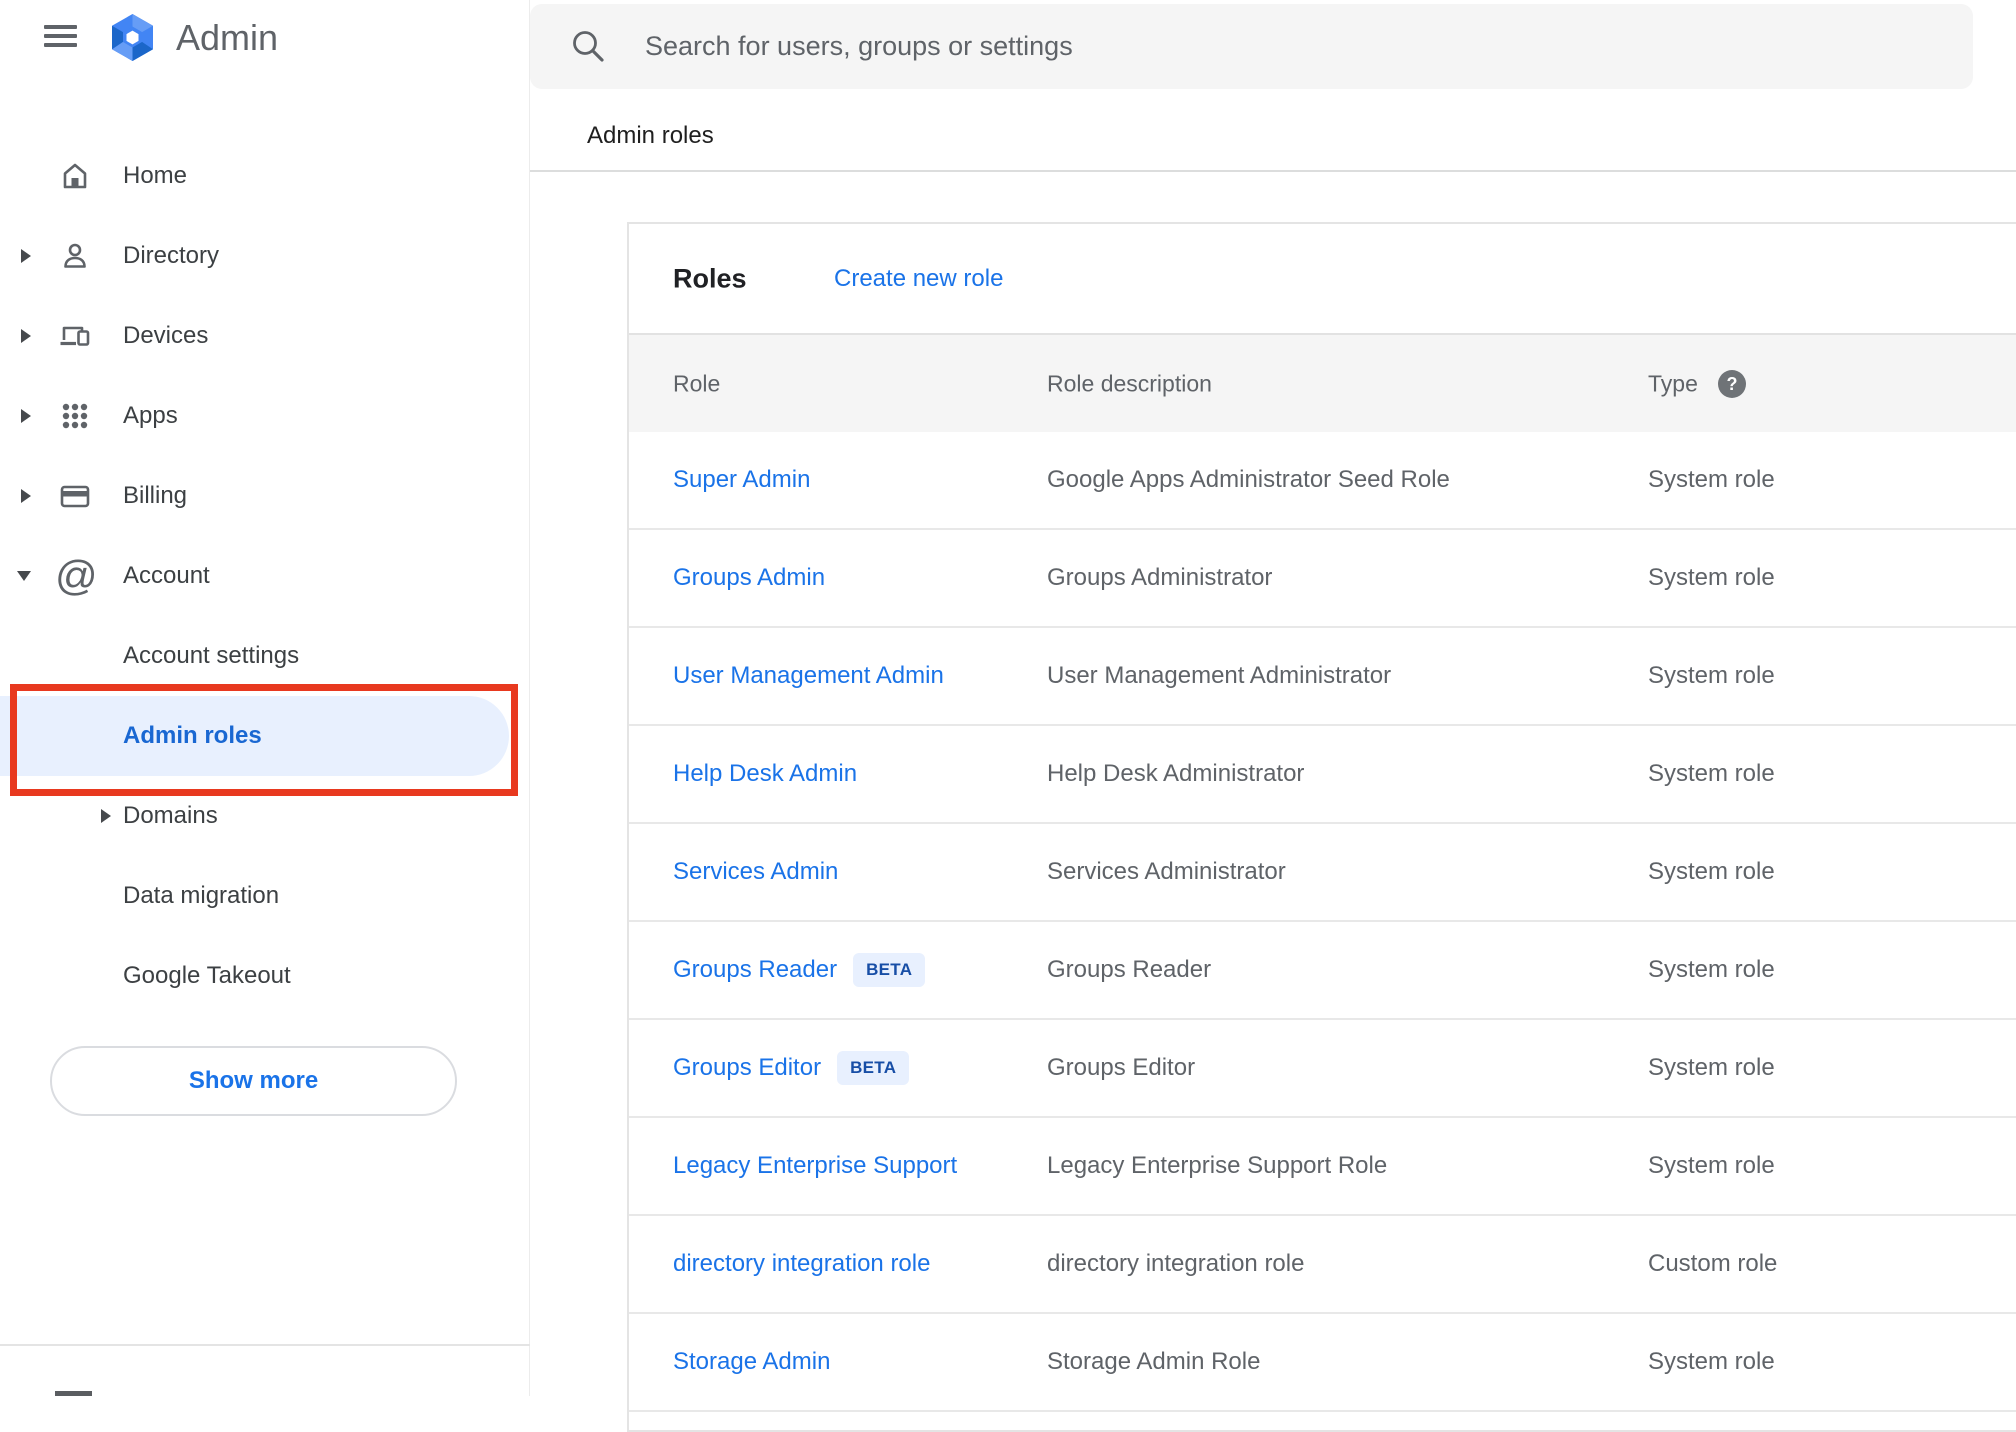 This screenshot has height=1432, width=2016. What do you see at coordinates (211, 655) in the screenshot?
I see `sidebar-item-label: Account settings` at bounding box center [211, 655].